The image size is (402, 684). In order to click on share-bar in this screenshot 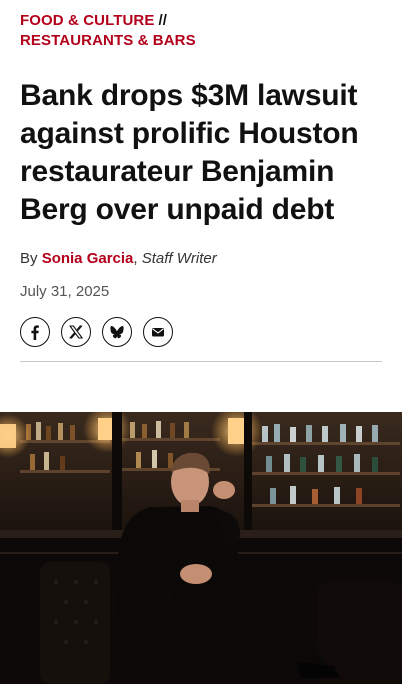, I will do `click(201, 332)`.